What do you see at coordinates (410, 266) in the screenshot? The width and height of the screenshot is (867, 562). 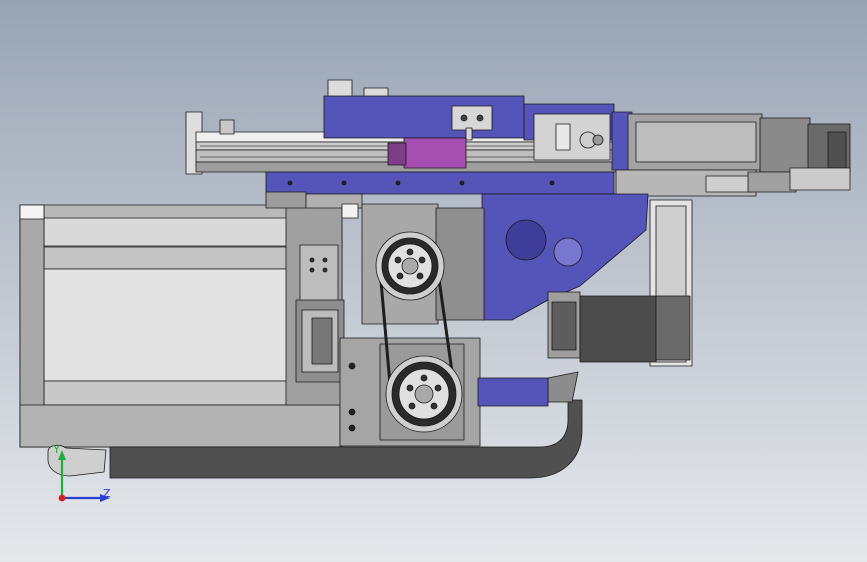 I see `upper-pulley` at bounding box center [410, 266].